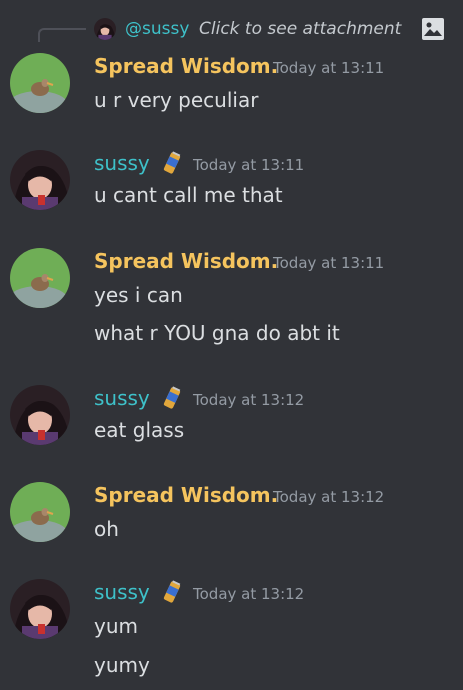  What do you see at coordinates (433, 29) in the screenshot?
I see `image-icon` at bounding box center [433, 29].